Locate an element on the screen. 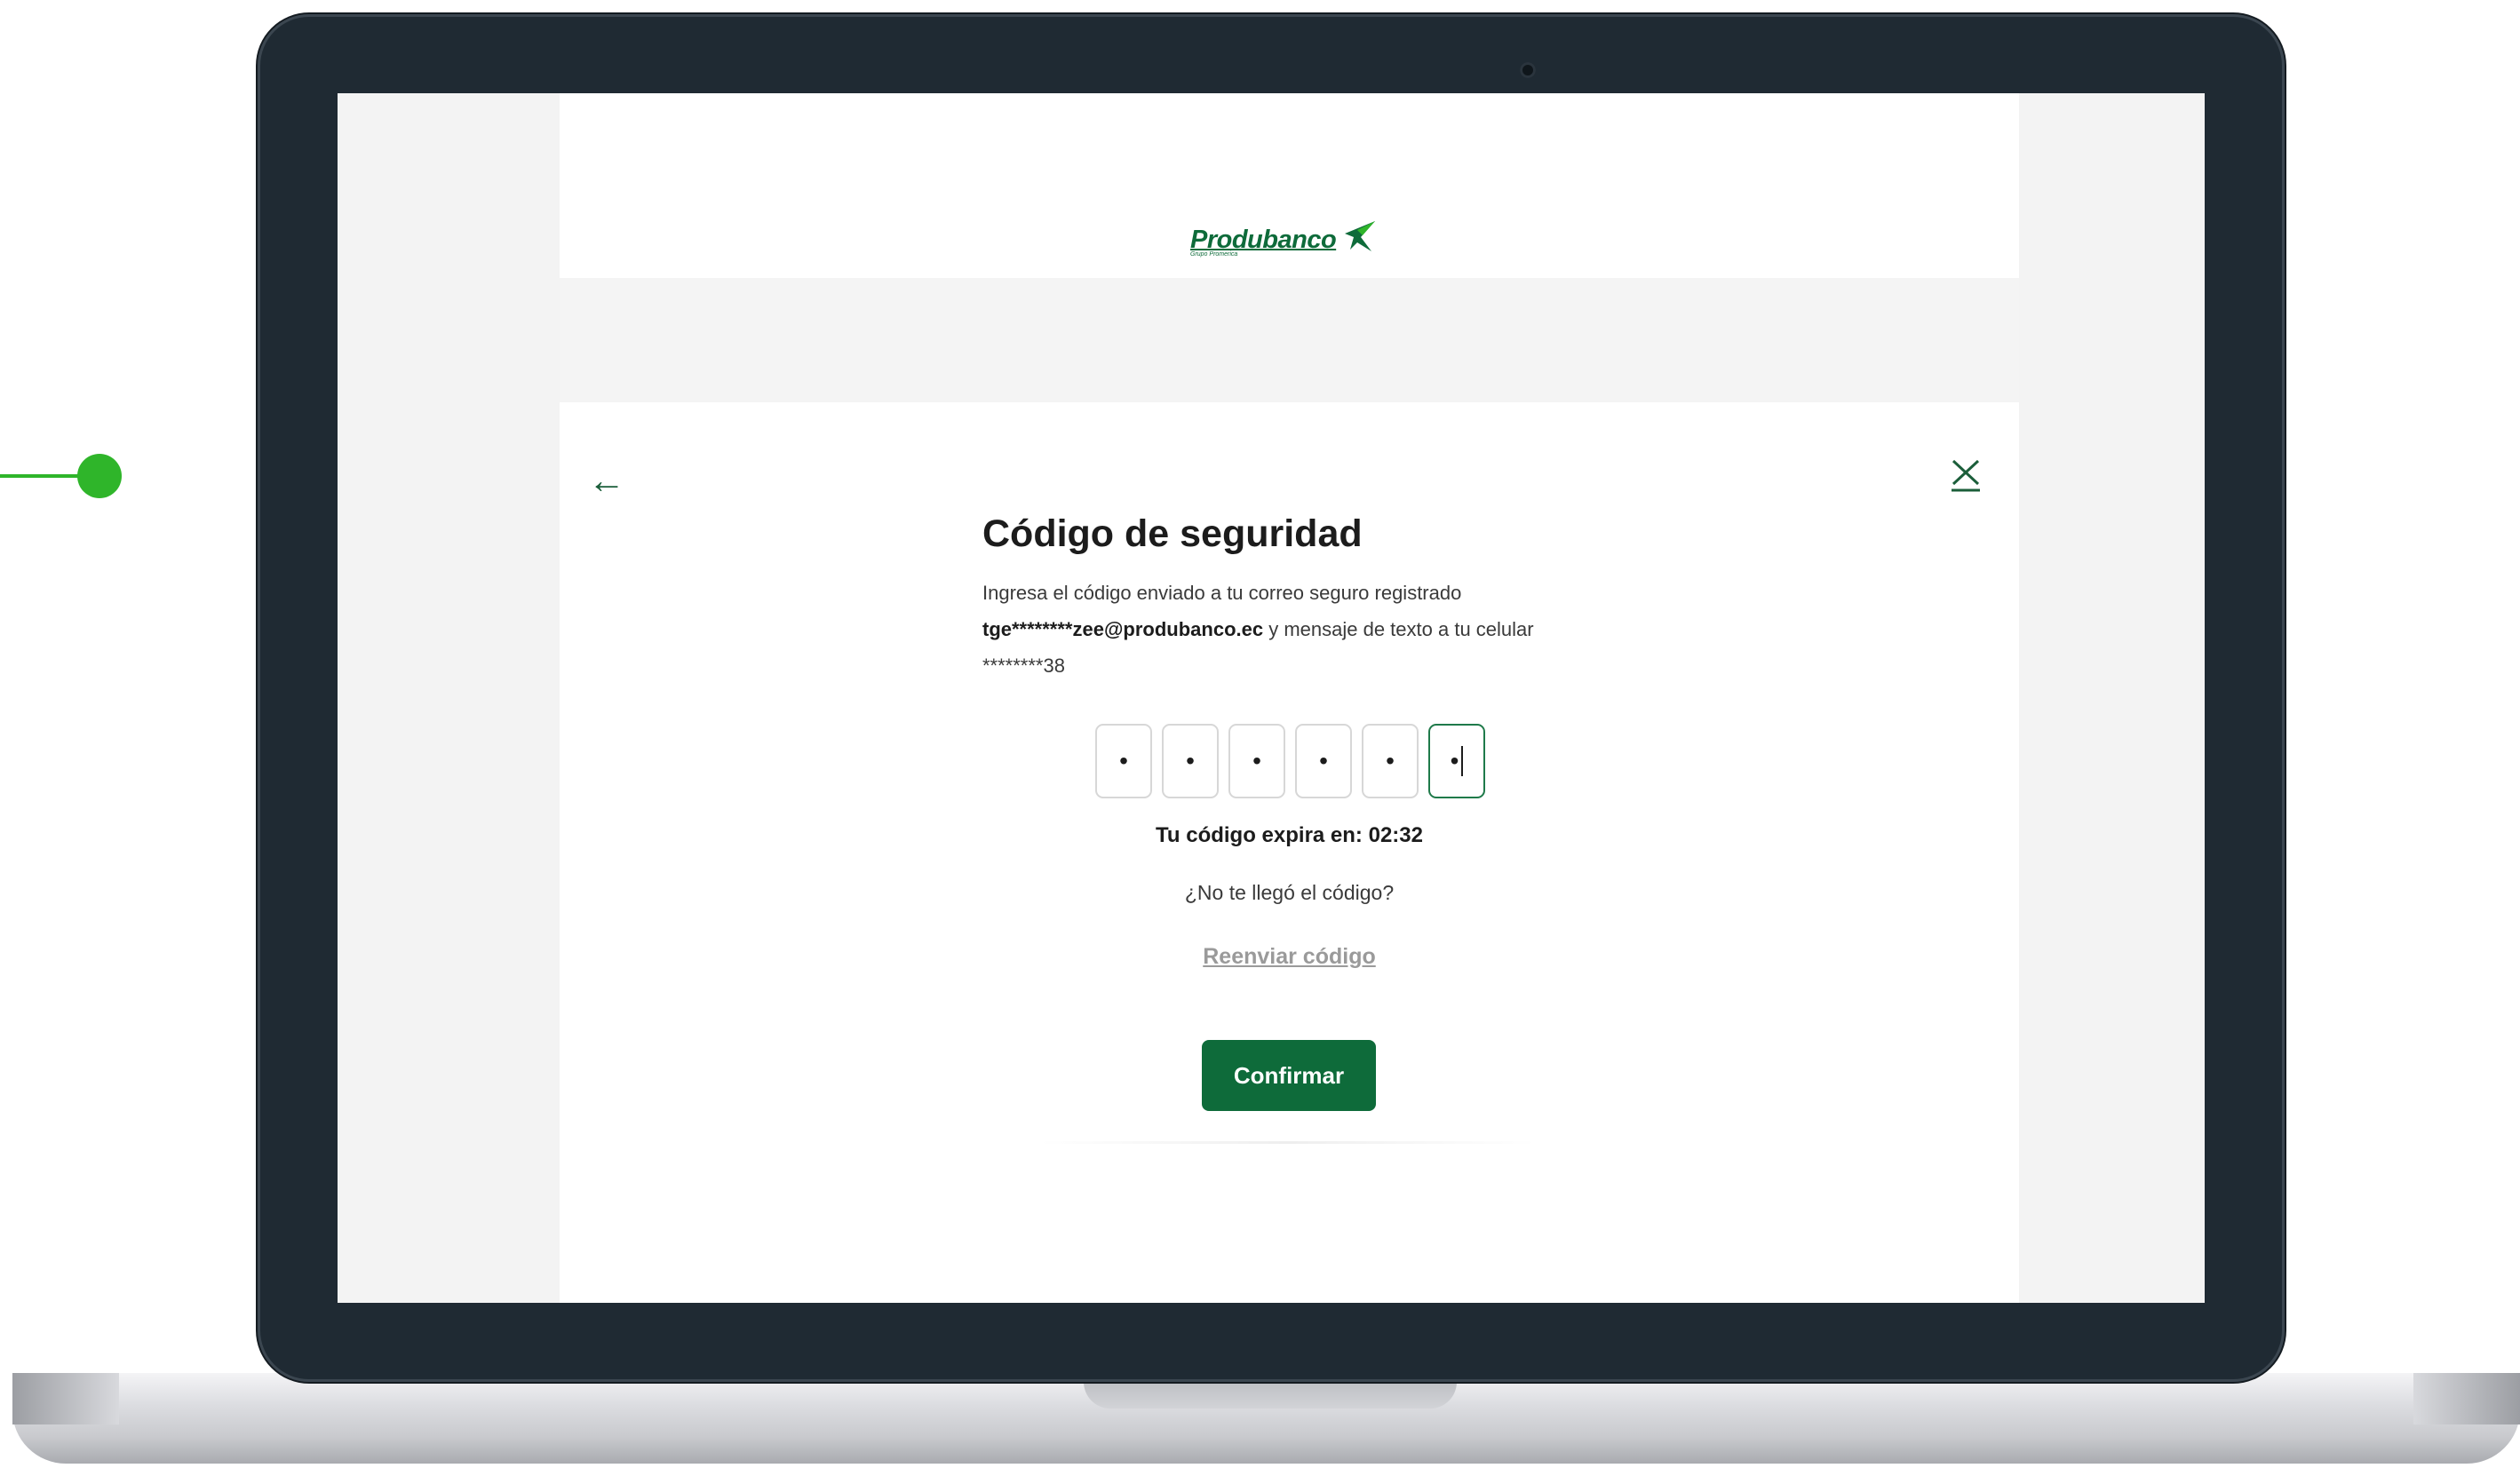 The image size is (2520, 1484). page-header: Produbanco Grupo Promerica is located at coordinates (1289, 185).